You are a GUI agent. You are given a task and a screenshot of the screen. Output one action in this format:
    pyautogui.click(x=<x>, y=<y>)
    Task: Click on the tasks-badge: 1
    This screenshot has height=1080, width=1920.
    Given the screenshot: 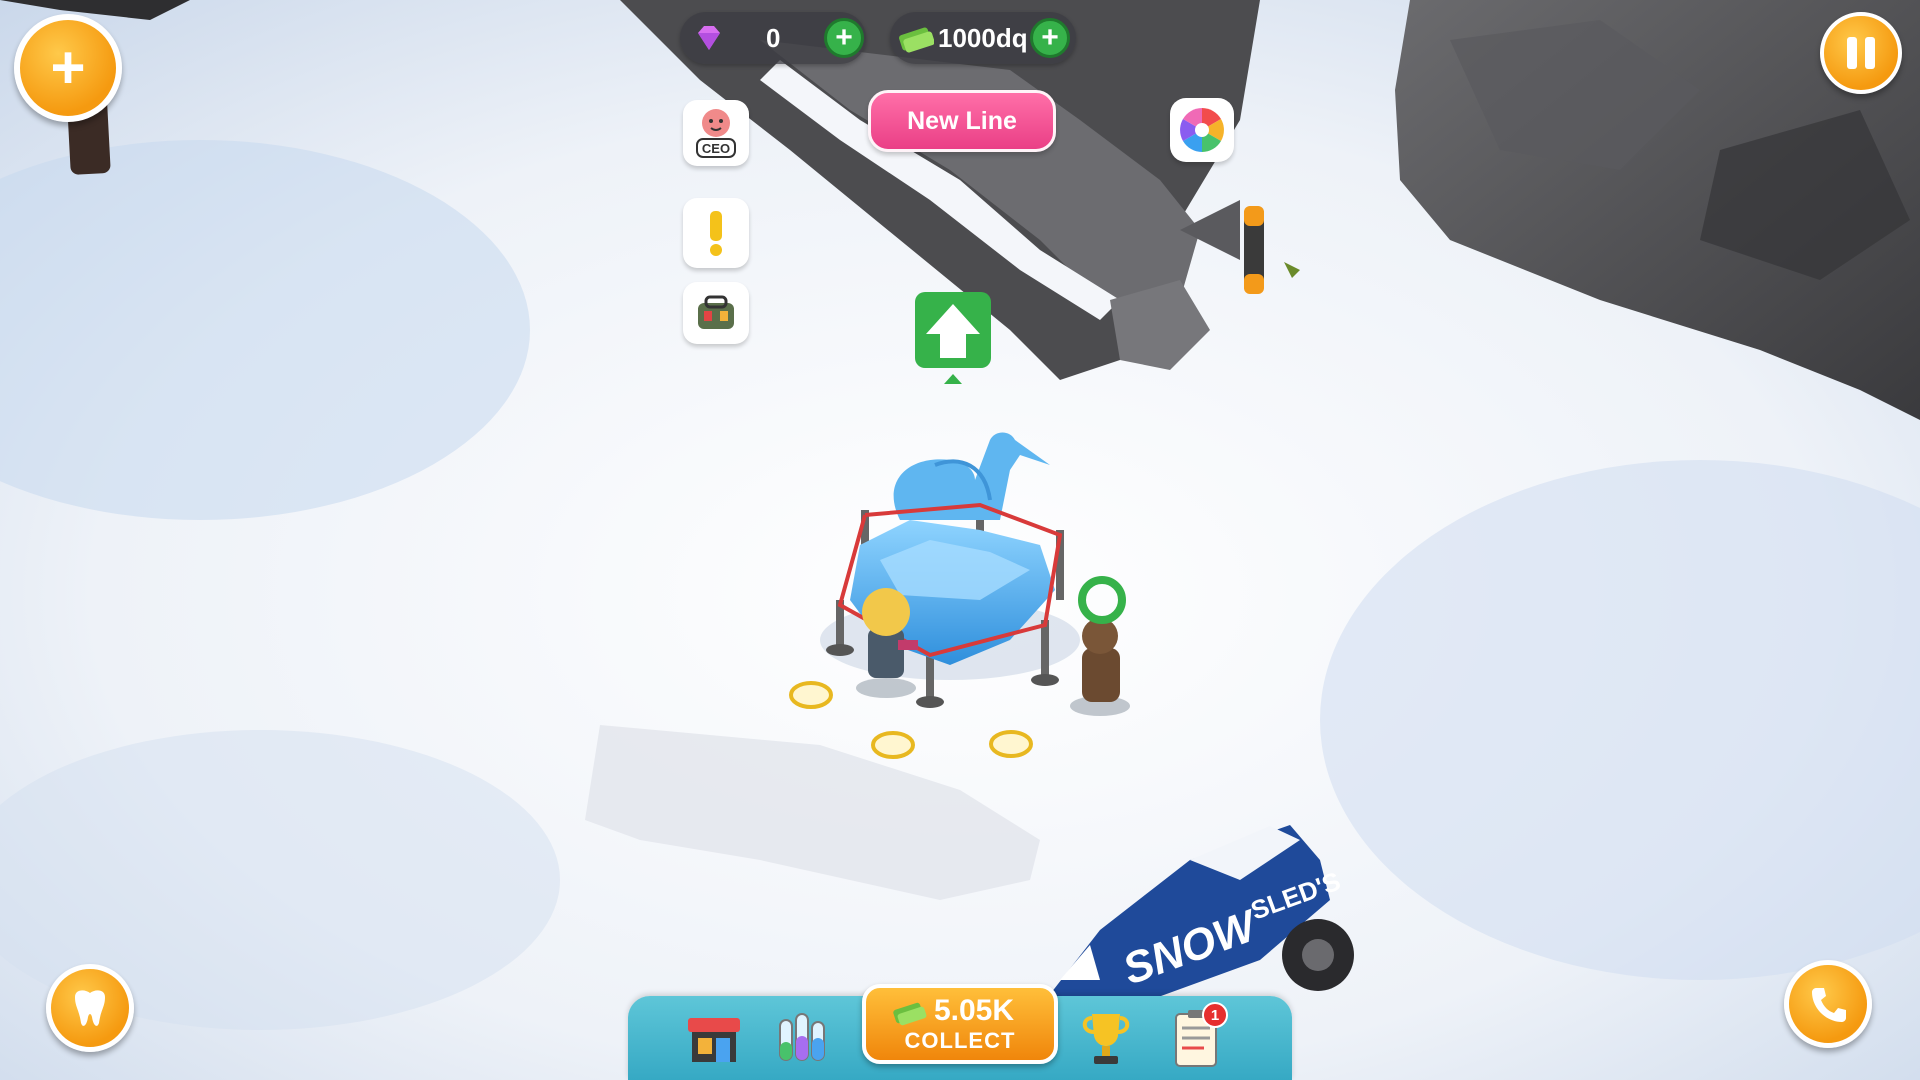 What is the action you would take?
    pyautogui.click(x=1215, y=1015)
    